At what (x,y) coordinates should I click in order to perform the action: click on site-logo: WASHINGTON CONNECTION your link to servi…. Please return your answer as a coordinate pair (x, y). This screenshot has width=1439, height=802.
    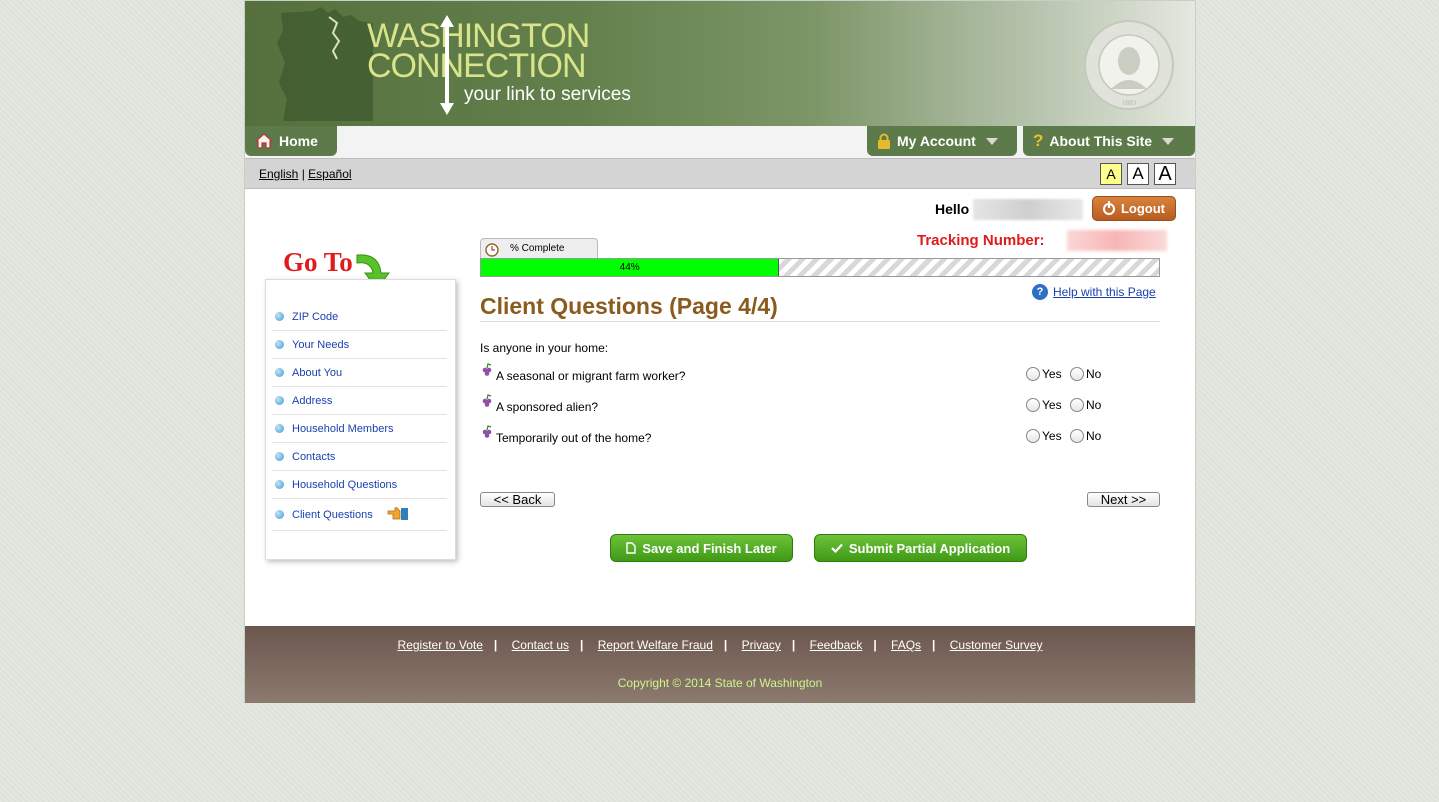
    Looking at the image, I should click on (499, 61).